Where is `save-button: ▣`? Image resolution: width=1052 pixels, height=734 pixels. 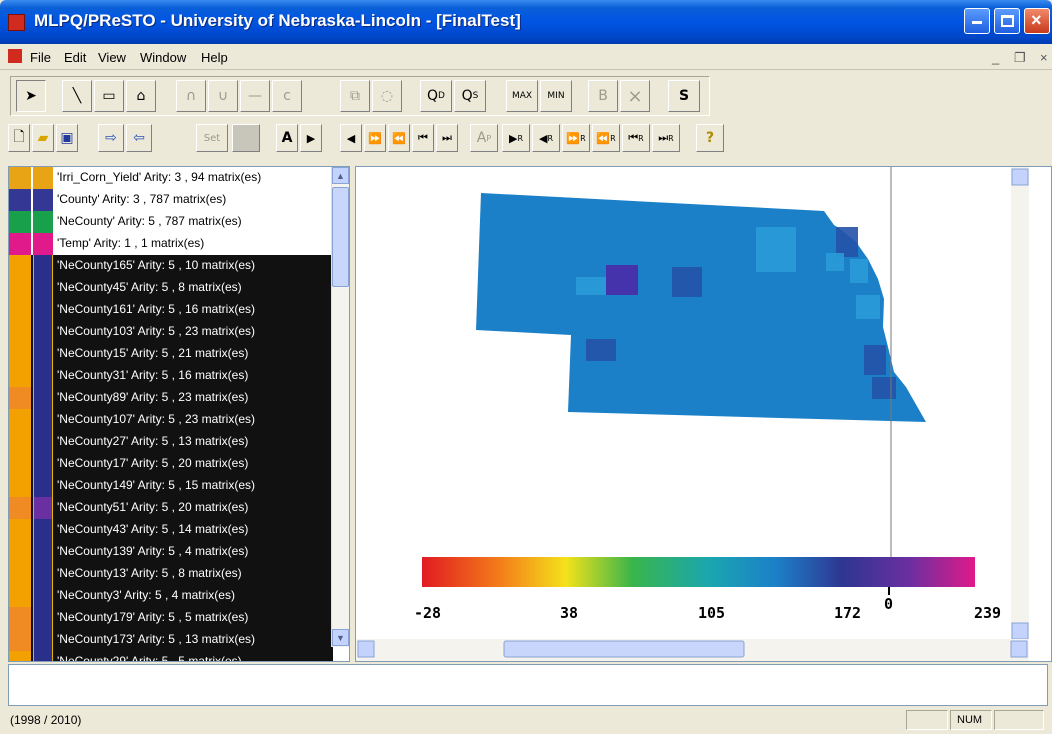 save-button: ▣ is located at coordinates (67, 138).